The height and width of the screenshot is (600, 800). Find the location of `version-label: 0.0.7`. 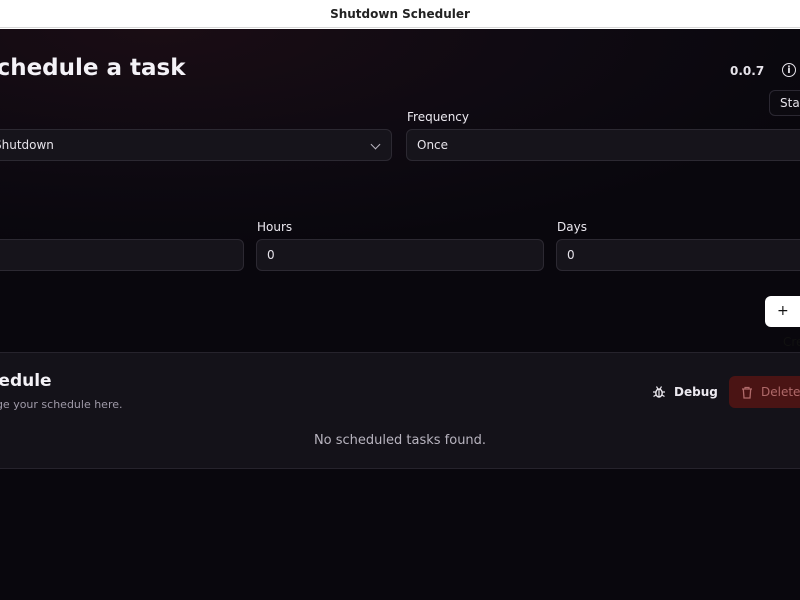

version-label: 0.0.7 is located at coordinates (747, 71).